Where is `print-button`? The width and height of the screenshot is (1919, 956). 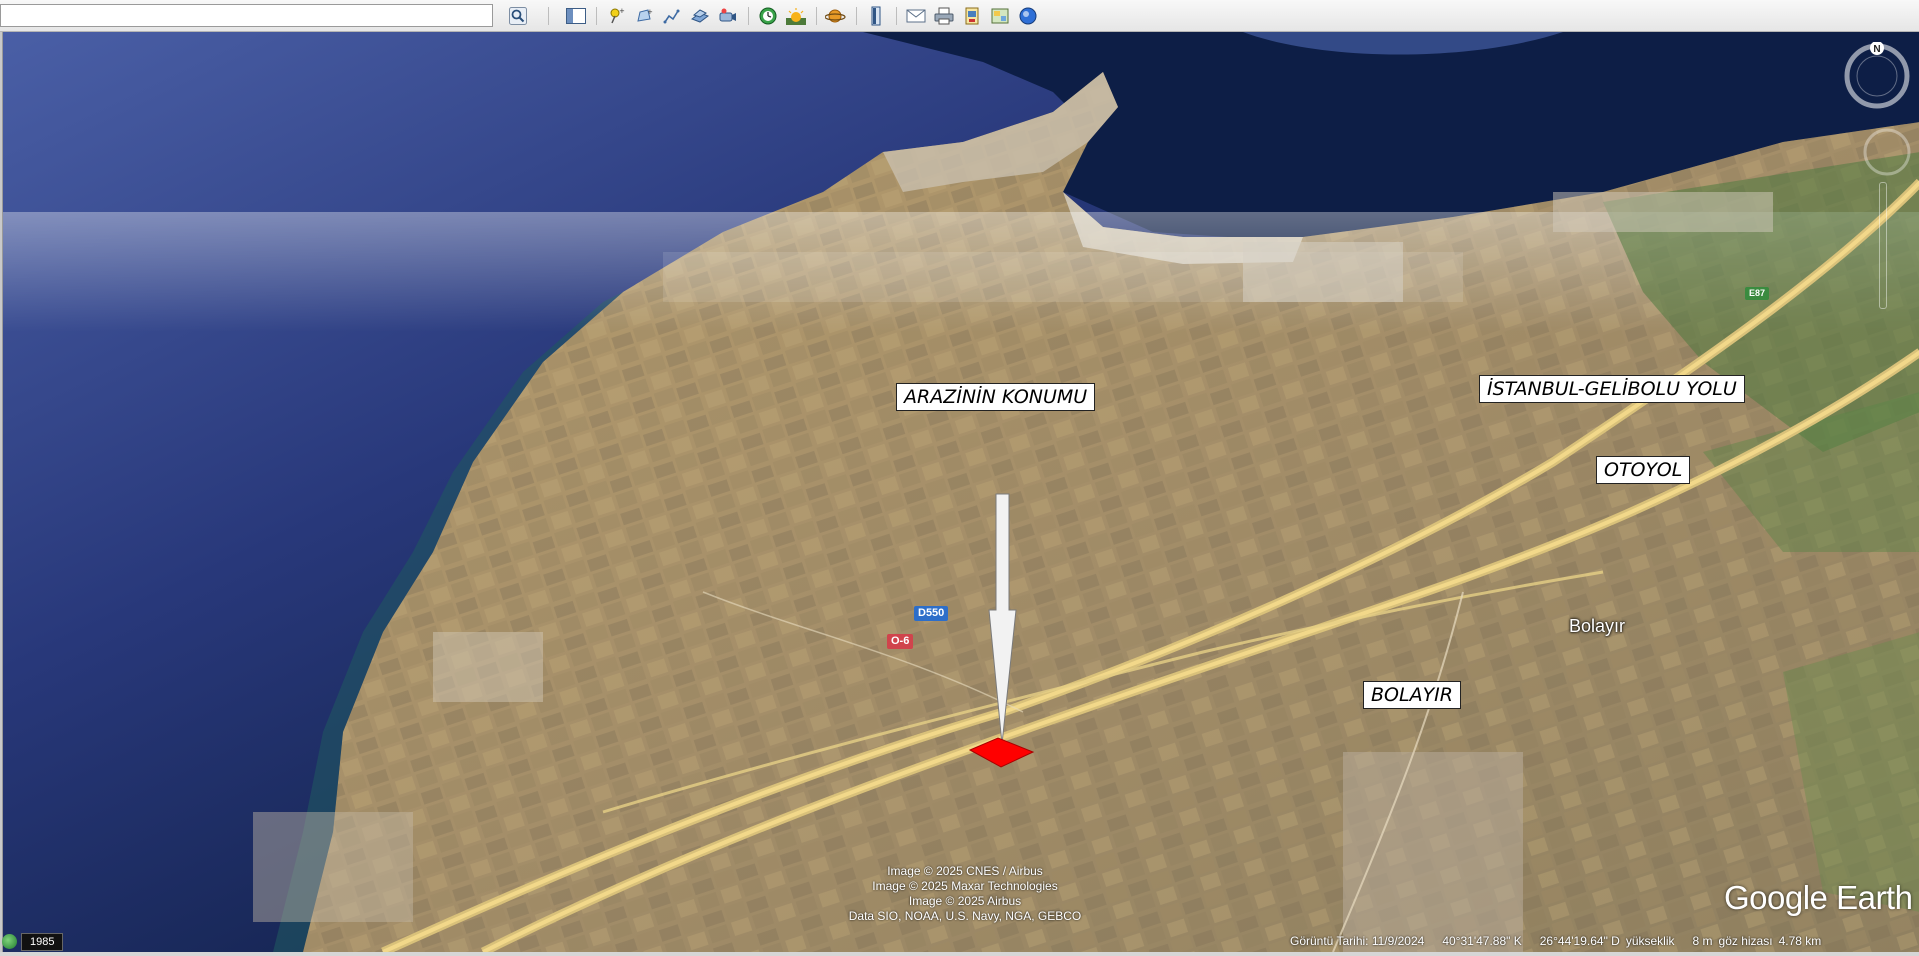 print-button is located at coordinates (944, 16).